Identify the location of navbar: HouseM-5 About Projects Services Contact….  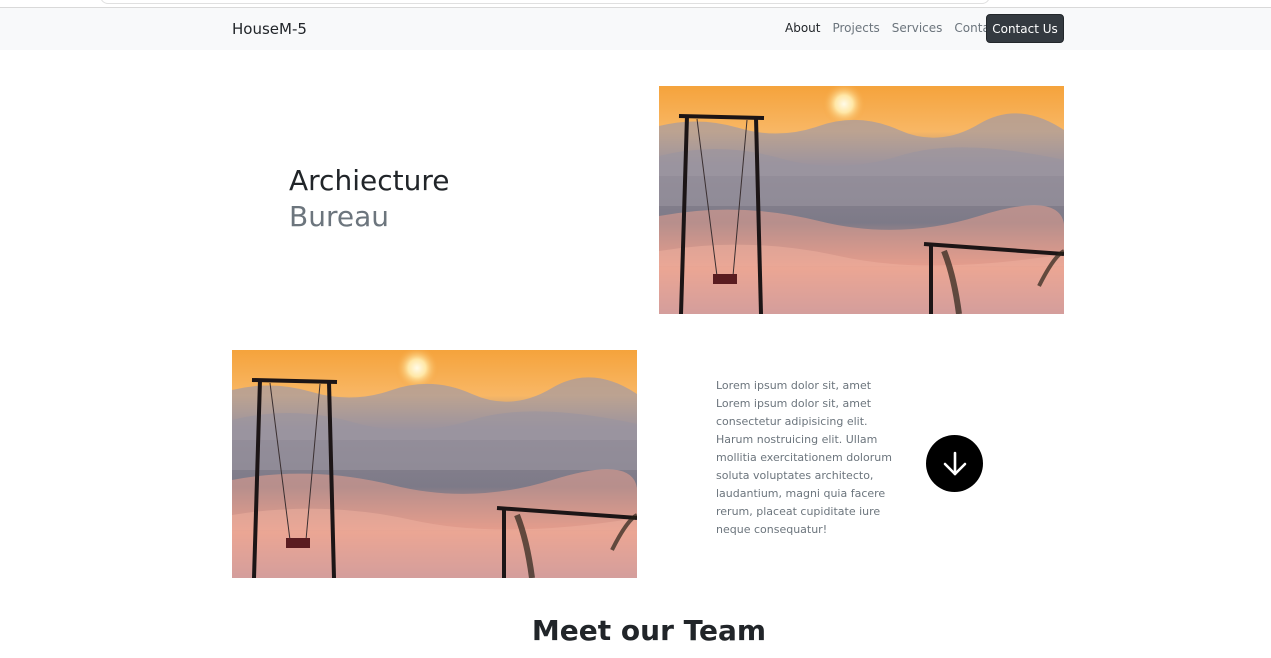
(635, 29).